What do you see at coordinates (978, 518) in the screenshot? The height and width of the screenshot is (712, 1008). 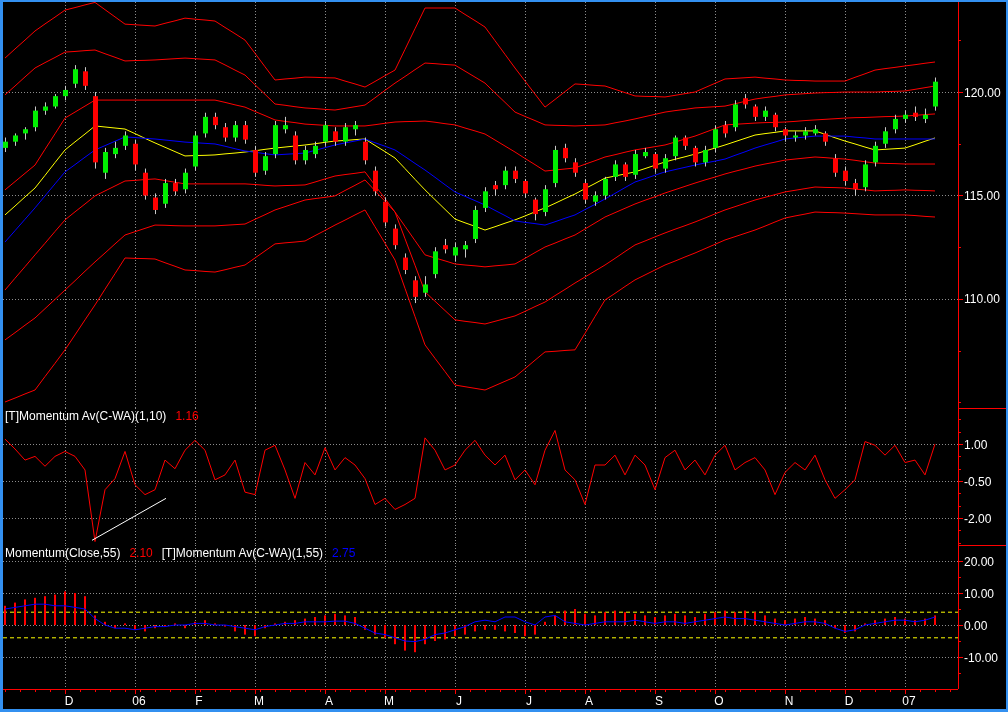 I see `axis-label: -2.00` at bounding box center [978, 518].